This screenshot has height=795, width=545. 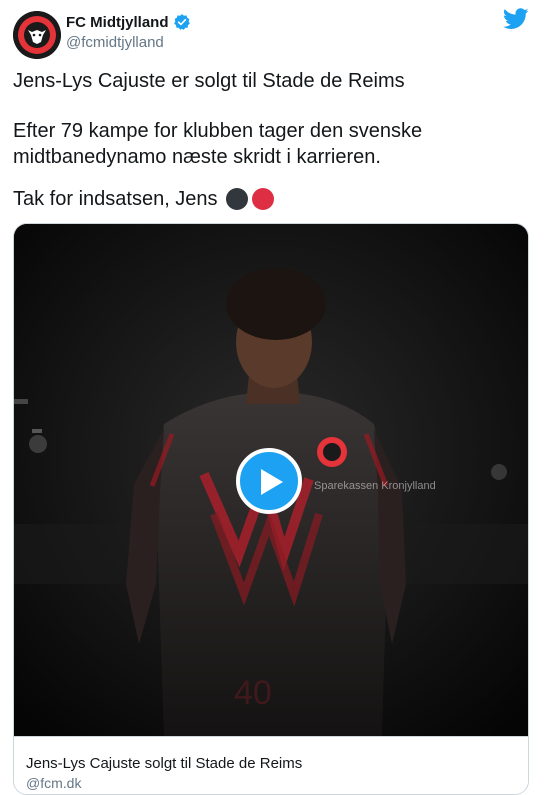 I want to click on red-circle-emoji-icon, so click(x=262, y=199).